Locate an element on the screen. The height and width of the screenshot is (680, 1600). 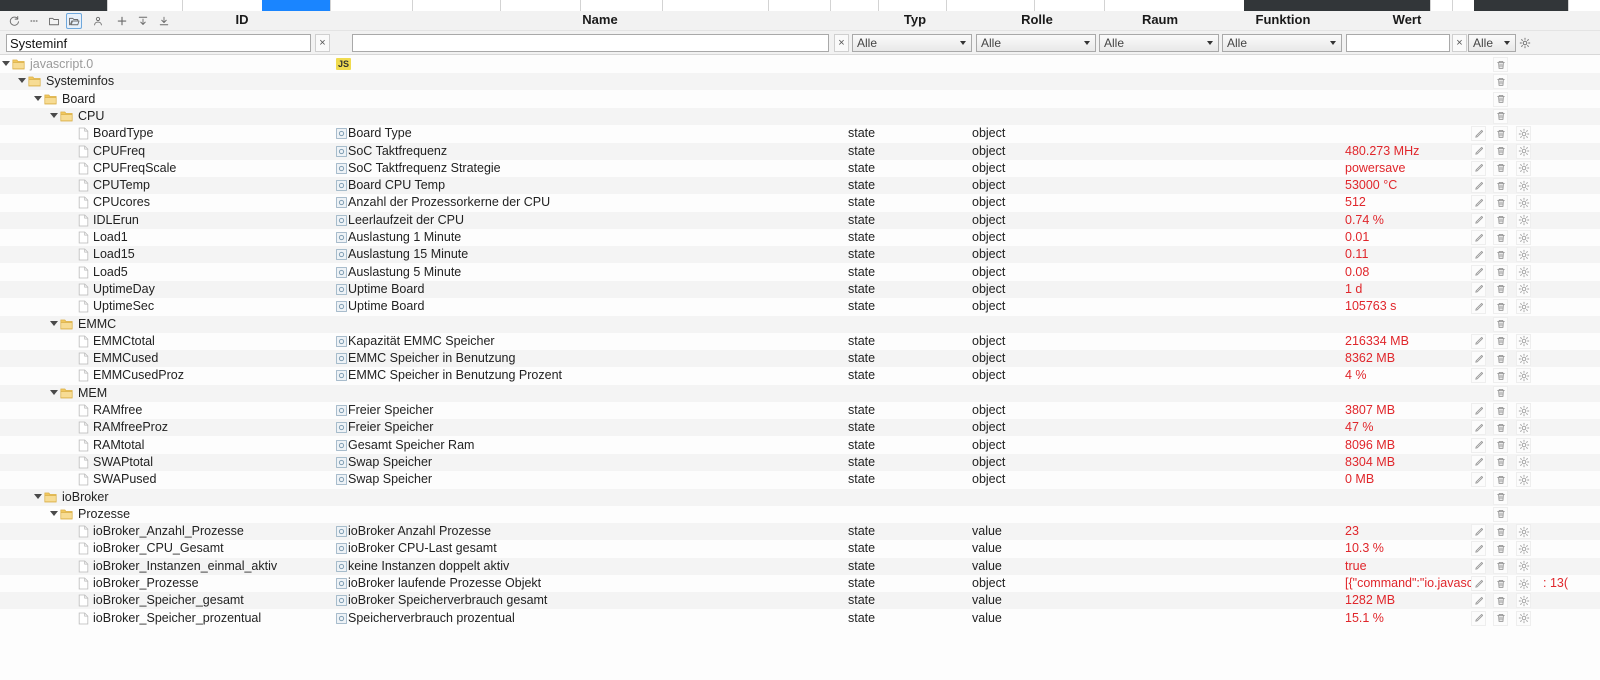
column-header-typ: Typ is located at coordinates (915, 19).